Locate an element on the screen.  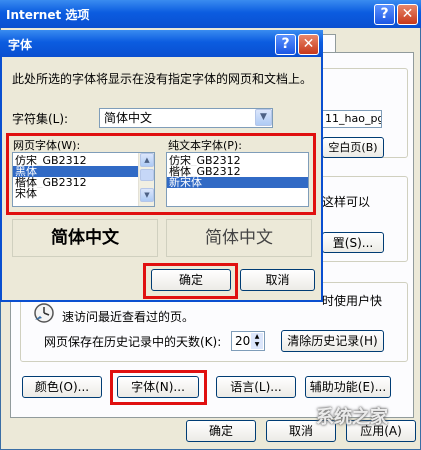
plaintext-font-label: 纯文本字体(P): is located at coordinates (205, 145).